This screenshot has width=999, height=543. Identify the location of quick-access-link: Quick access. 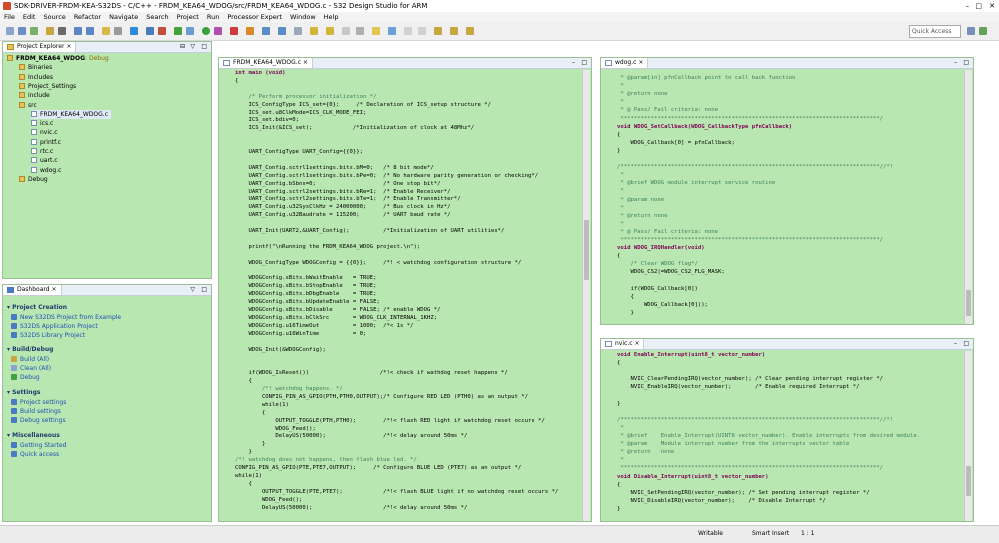
(35, 454).